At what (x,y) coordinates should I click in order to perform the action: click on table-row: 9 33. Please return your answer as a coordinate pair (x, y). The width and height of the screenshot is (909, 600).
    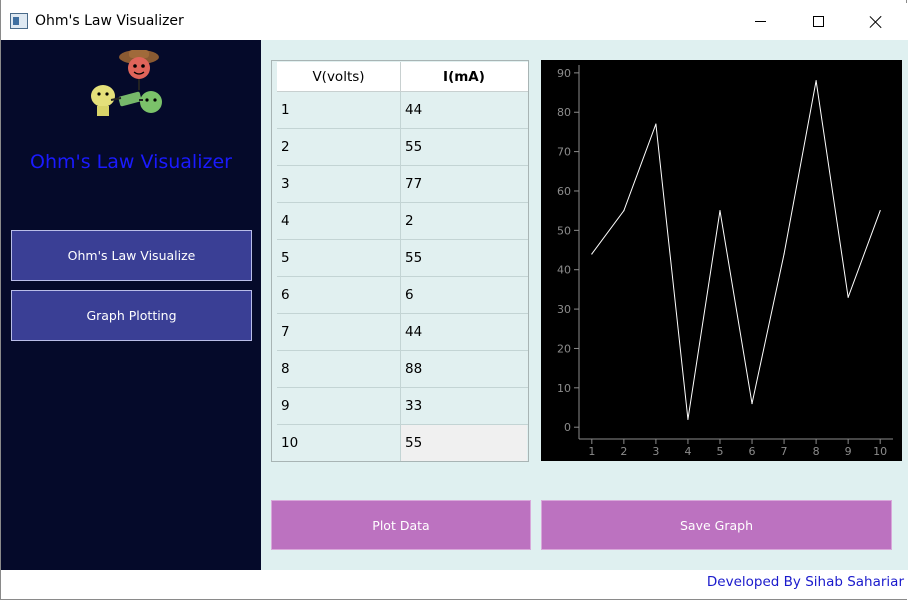
    Looking at the image, I should click on (402, 406).